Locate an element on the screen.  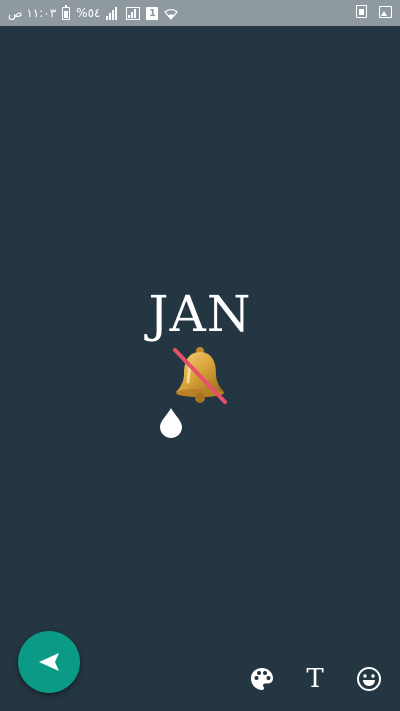
muted-bell-icon is located at coordinates (200, 375).